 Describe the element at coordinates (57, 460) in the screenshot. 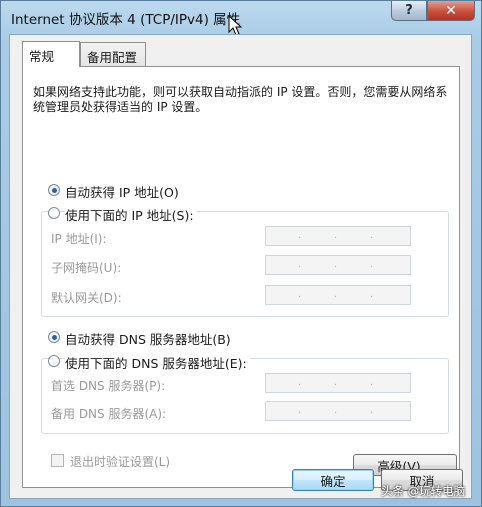

I see `validate-checkbox` at that location.